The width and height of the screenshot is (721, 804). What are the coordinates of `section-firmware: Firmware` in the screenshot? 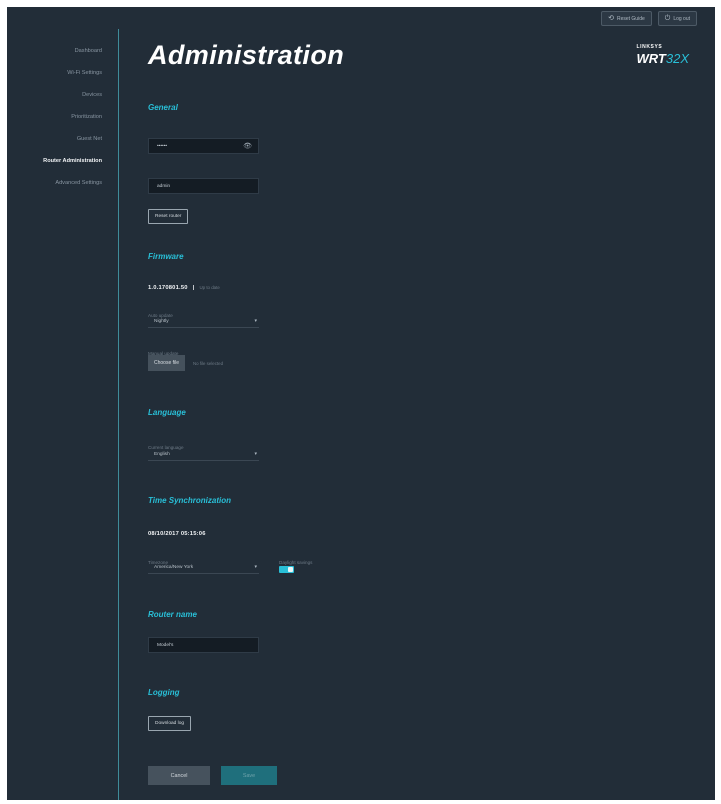 It's located at (166, 256).